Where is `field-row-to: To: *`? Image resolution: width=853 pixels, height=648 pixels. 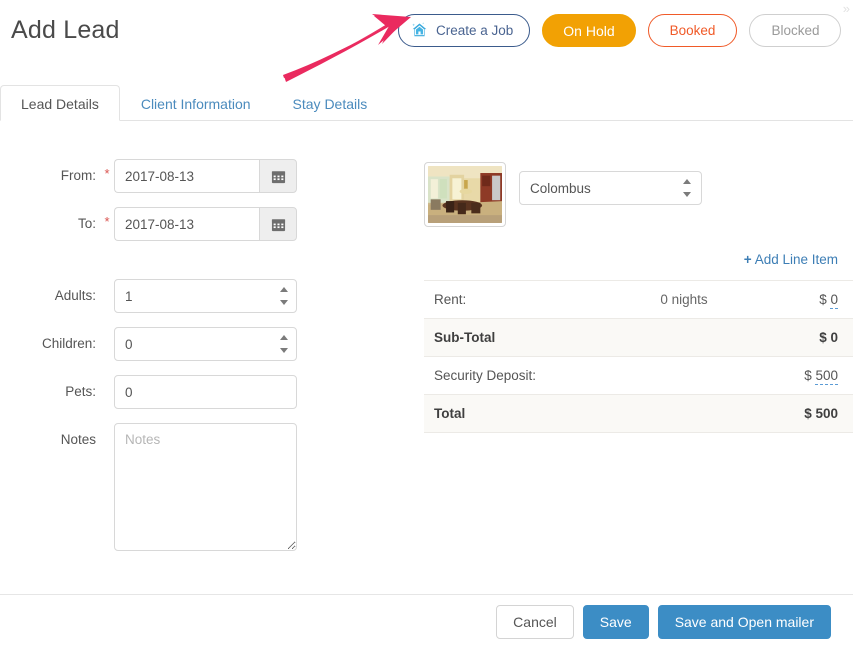
field-row-to: To: * is located at coordinates (165, 224).